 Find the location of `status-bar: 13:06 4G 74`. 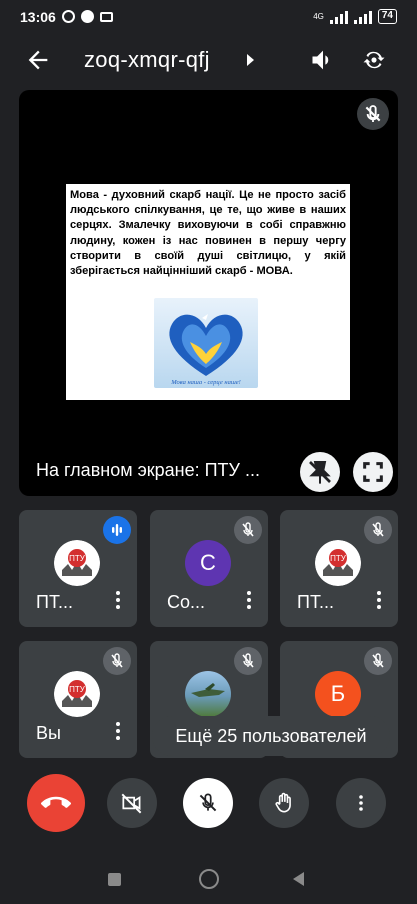

status-bar: 13:06 4G 74 is located at coordinates (208, 17).